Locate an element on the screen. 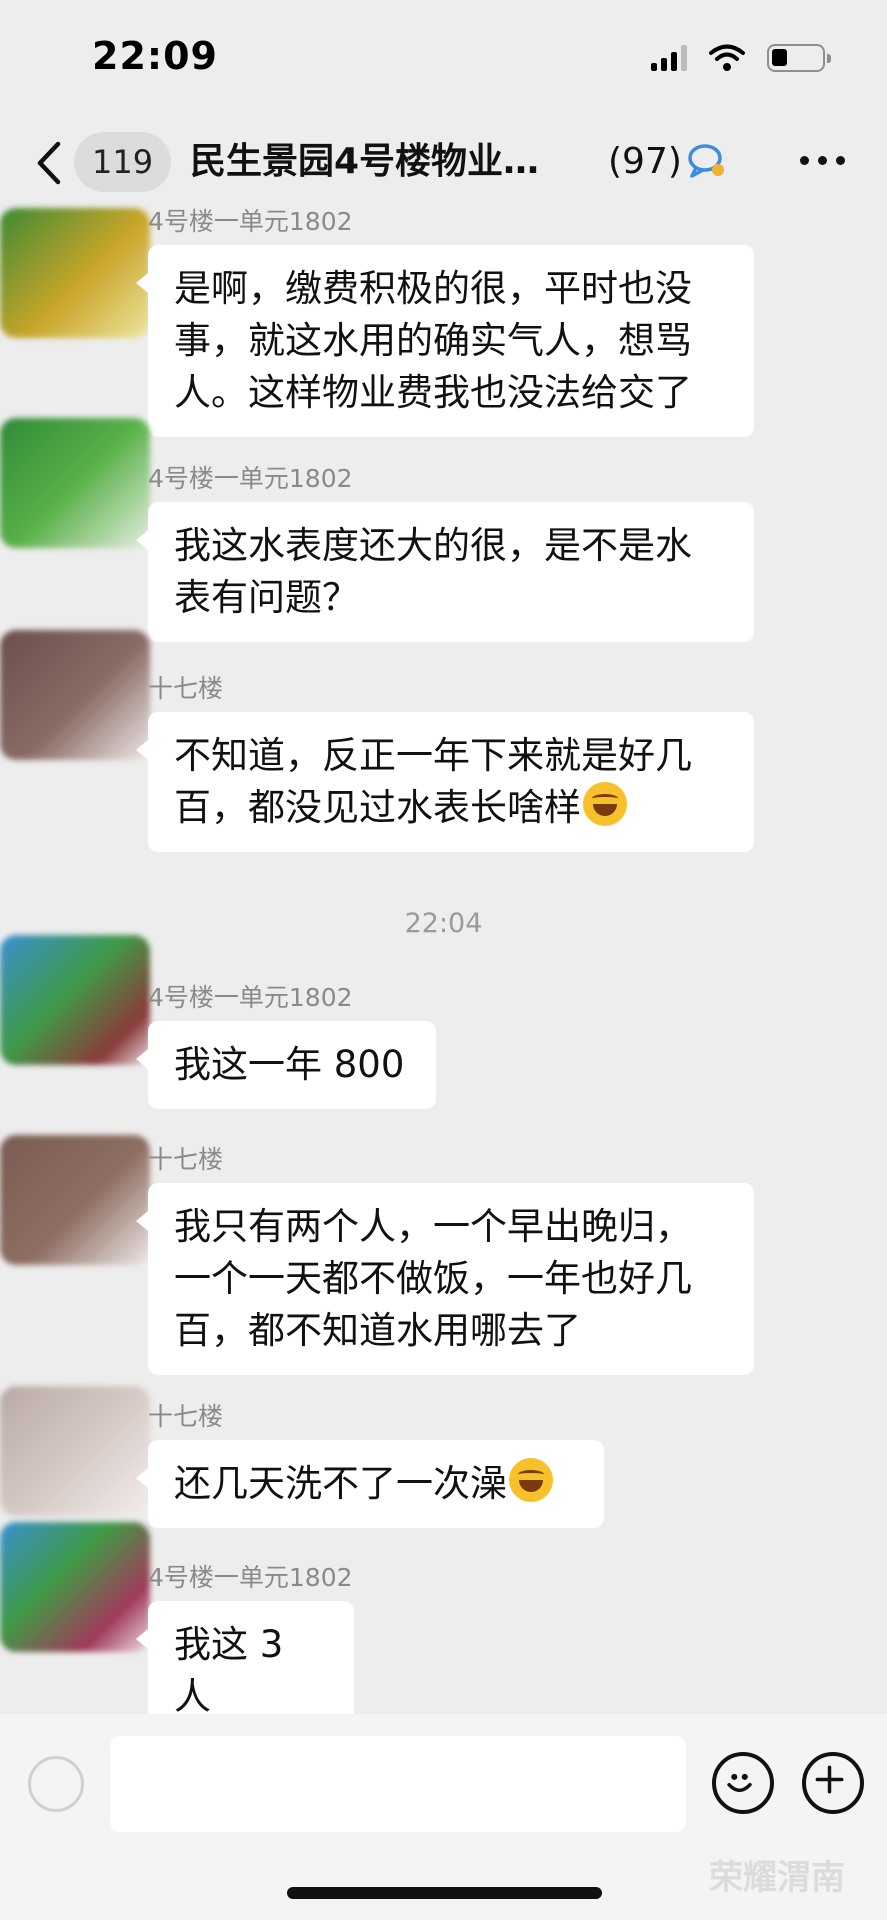 The image size is (887, 1920). signal-icon is located at coordinates (669, 58).